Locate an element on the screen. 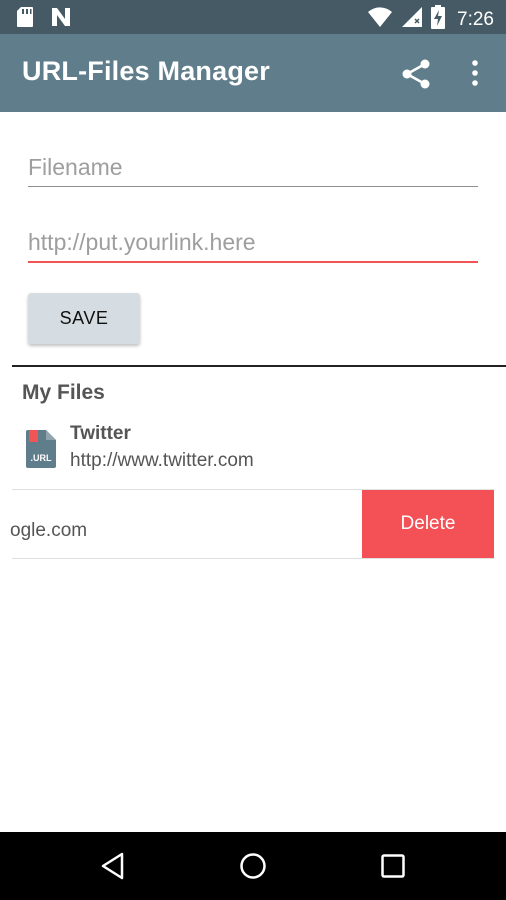 Image resolution: width=506 pixels, height=900 pixels. url-input is located at coordinates (253, 242).